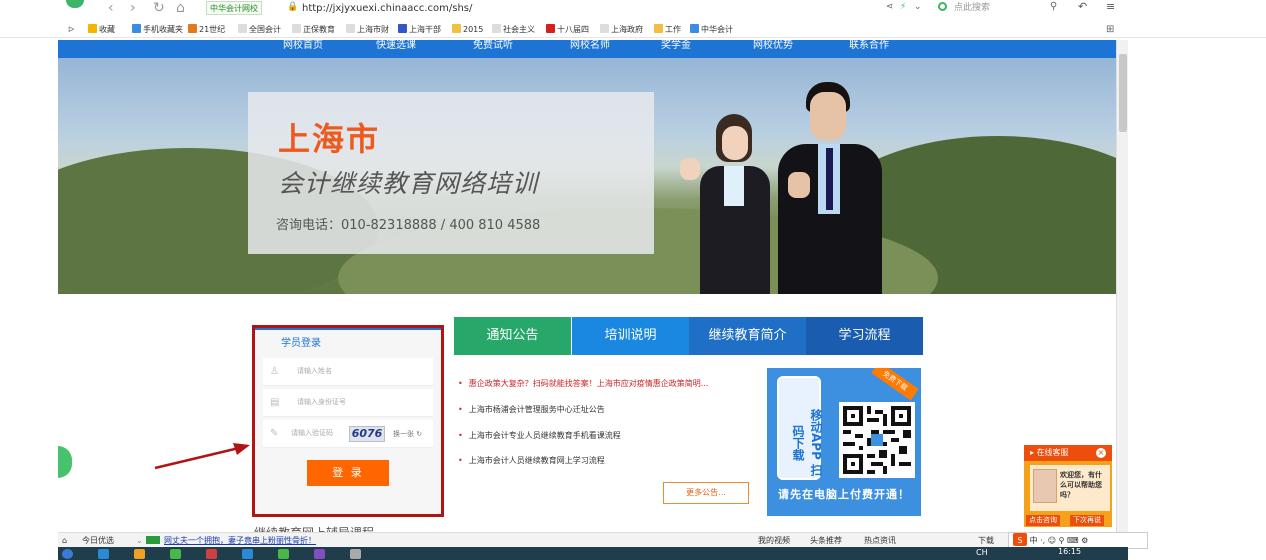  I want to click on status-item: 我的视频, so click(774, 540).